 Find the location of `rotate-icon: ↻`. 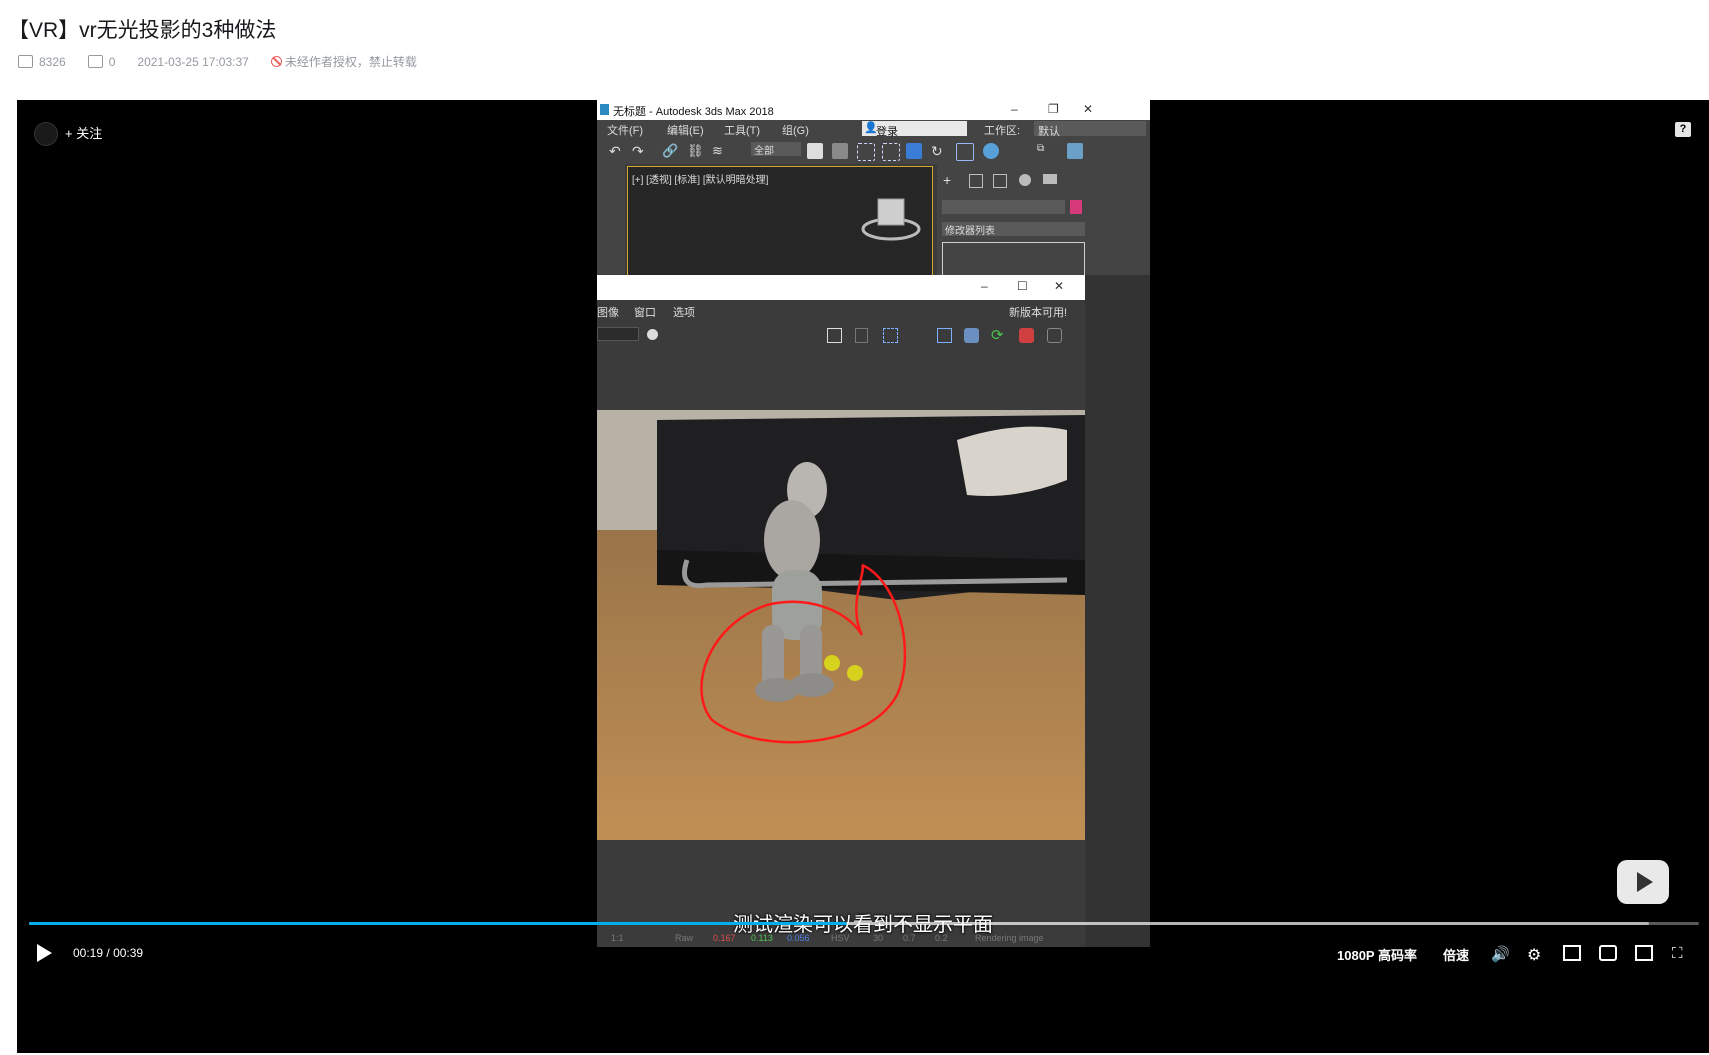

rotate-icon: ↻ is located at coordinates (937, 151).